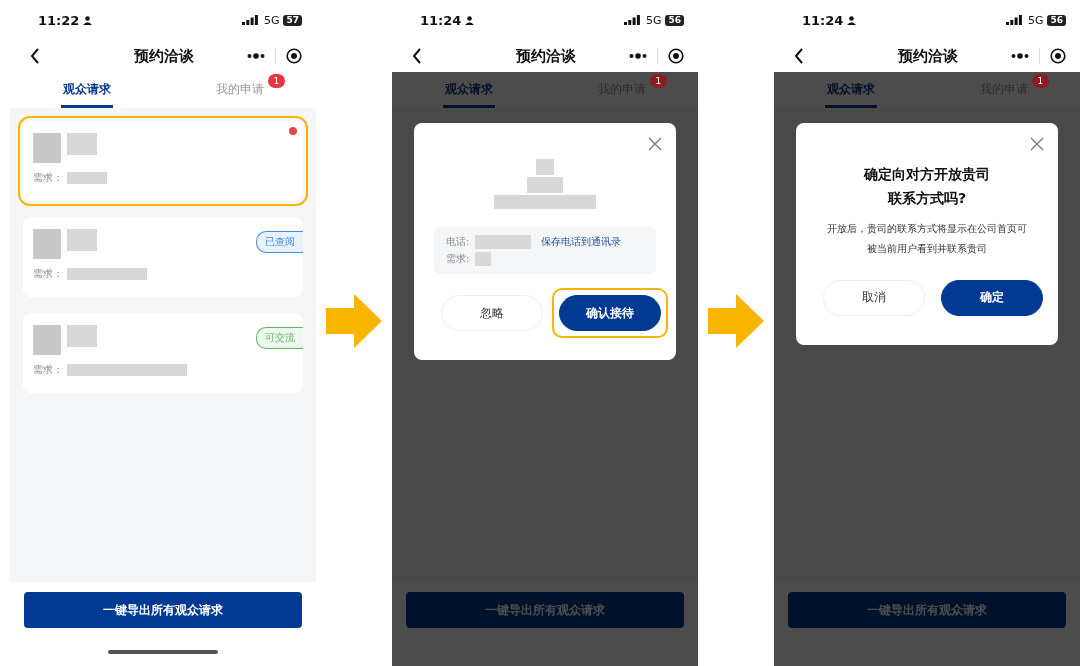 The width and height of the screenshot is (1080, 666). Describe the element at coordinates (163, 610) in the screenshot. I see `export-button: 一键导出所有观众请求` at that location.